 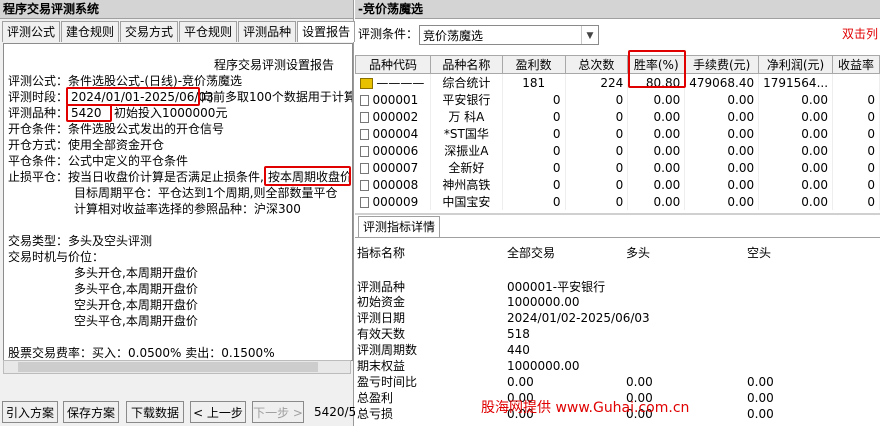 I want to click on col-total: 总次数, so click(x=596, y=64).